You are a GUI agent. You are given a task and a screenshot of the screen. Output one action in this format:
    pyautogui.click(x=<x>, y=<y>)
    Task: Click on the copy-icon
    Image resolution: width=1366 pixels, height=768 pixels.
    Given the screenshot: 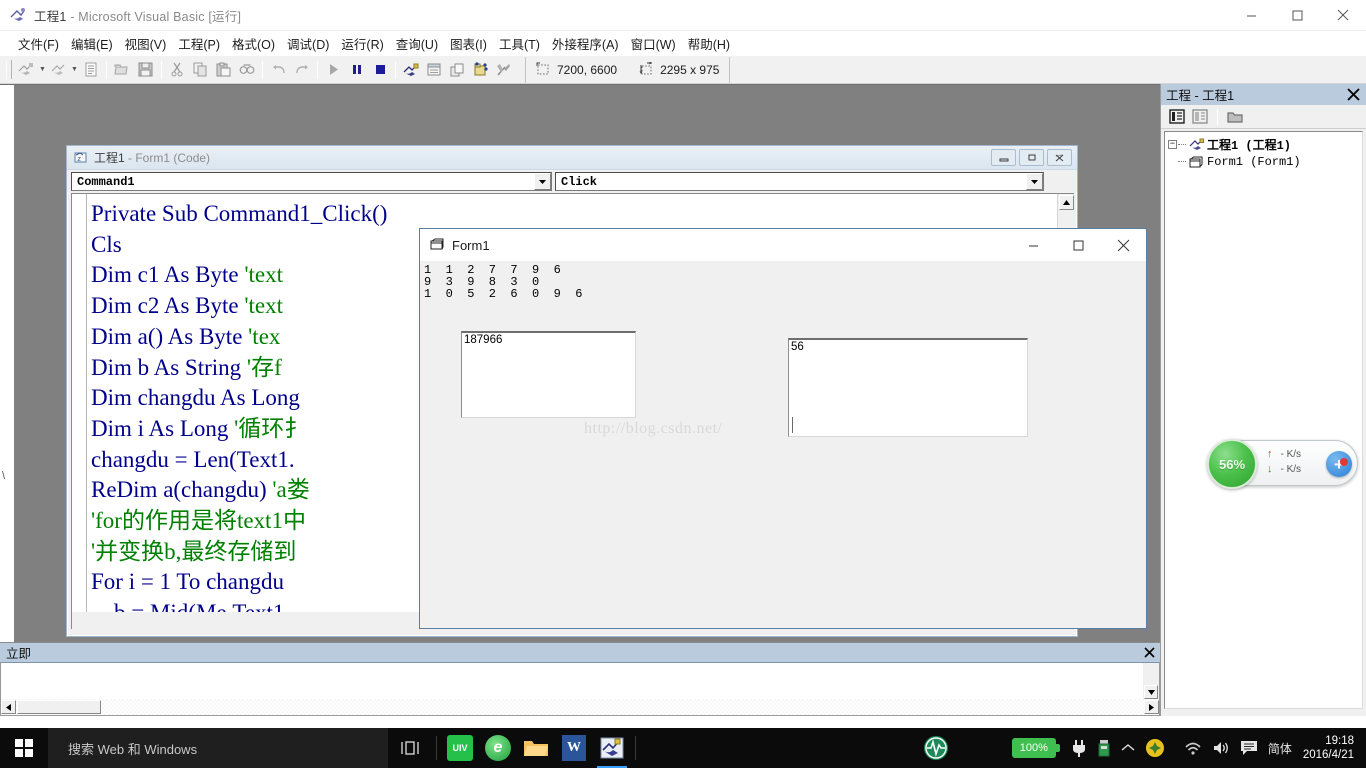 What is the action you would take?
    pyautogui.click(x=200, y=70)
    